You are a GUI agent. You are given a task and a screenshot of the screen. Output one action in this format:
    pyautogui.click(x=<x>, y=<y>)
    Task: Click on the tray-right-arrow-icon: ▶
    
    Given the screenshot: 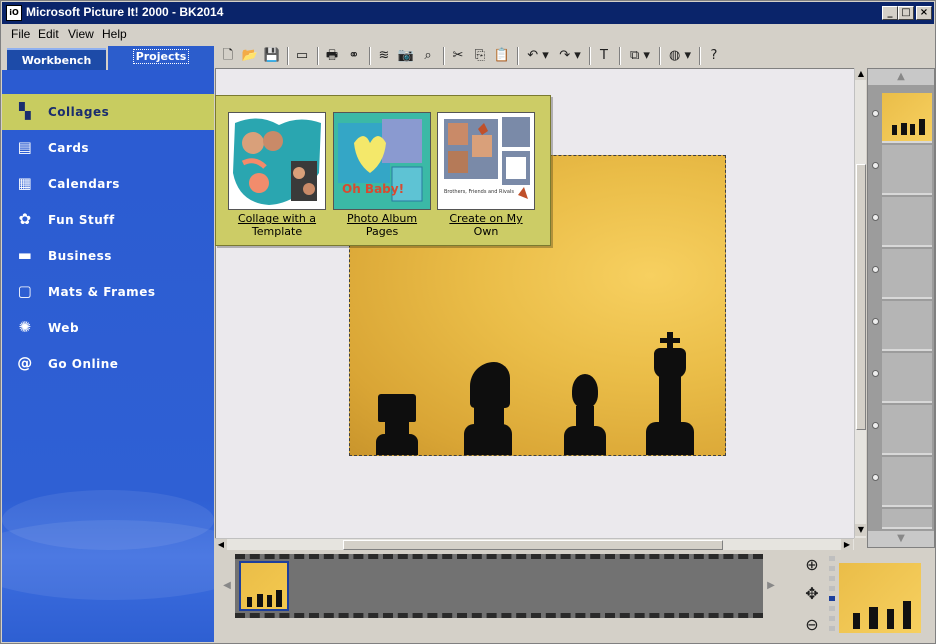 What is the action you would take?
    pyautogui.click(x=771, y=586)
    